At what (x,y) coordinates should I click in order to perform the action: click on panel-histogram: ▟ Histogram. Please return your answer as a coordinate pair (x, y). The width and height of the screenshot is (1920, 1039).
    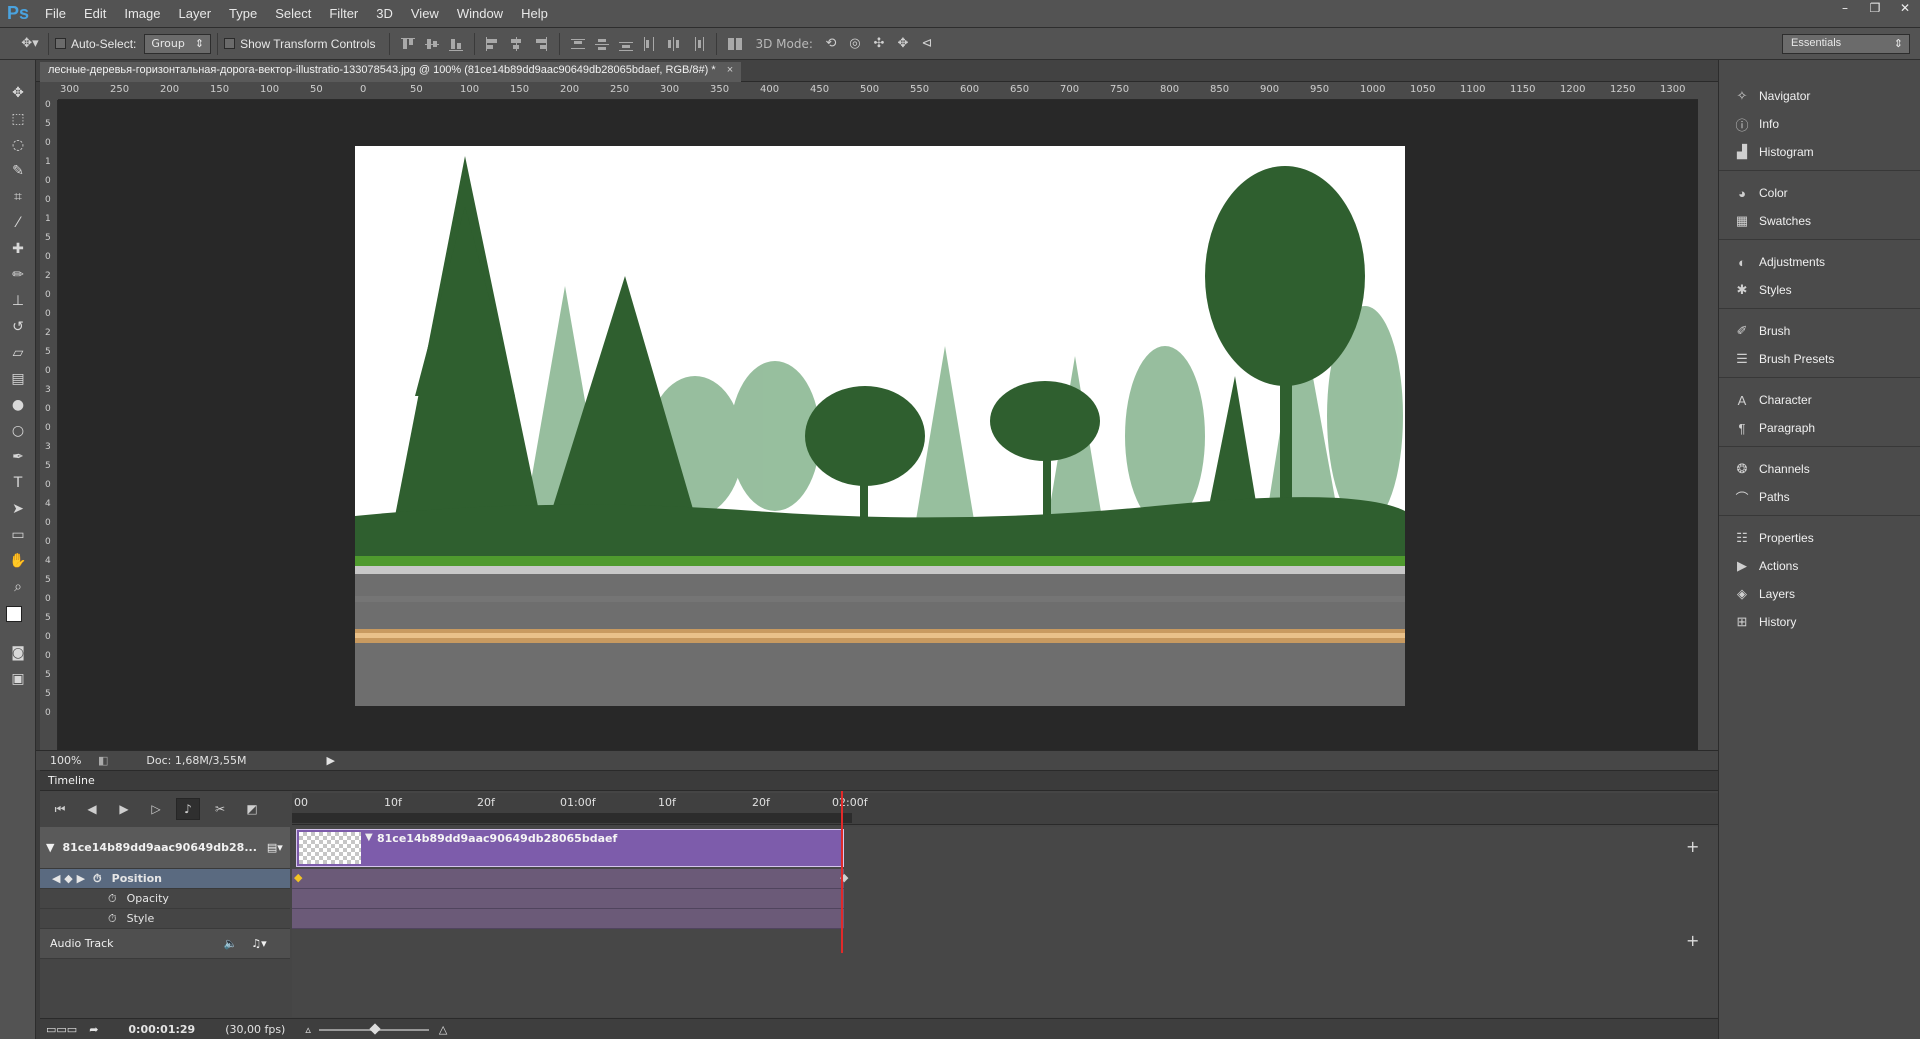
    Looking at the image, I should click on (1819, 152).